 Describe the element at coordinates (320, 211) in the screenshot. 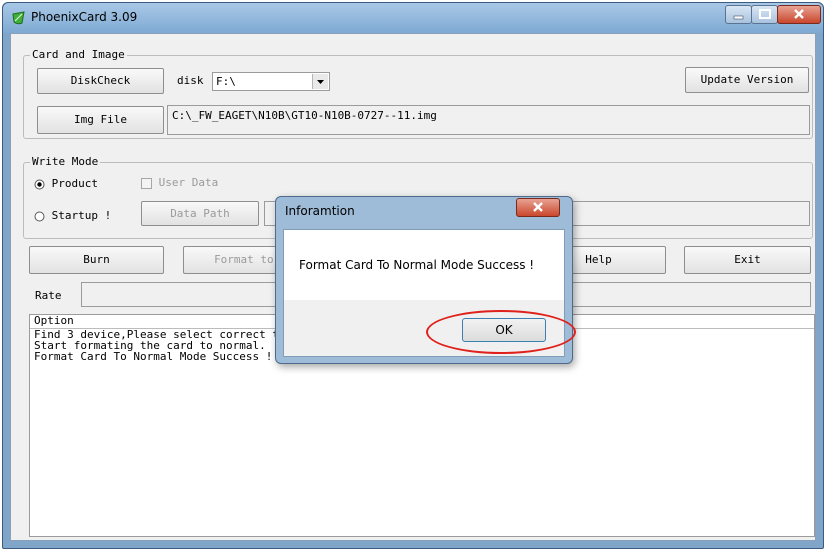

I see `dialog-title: Inforamtion` at that location.